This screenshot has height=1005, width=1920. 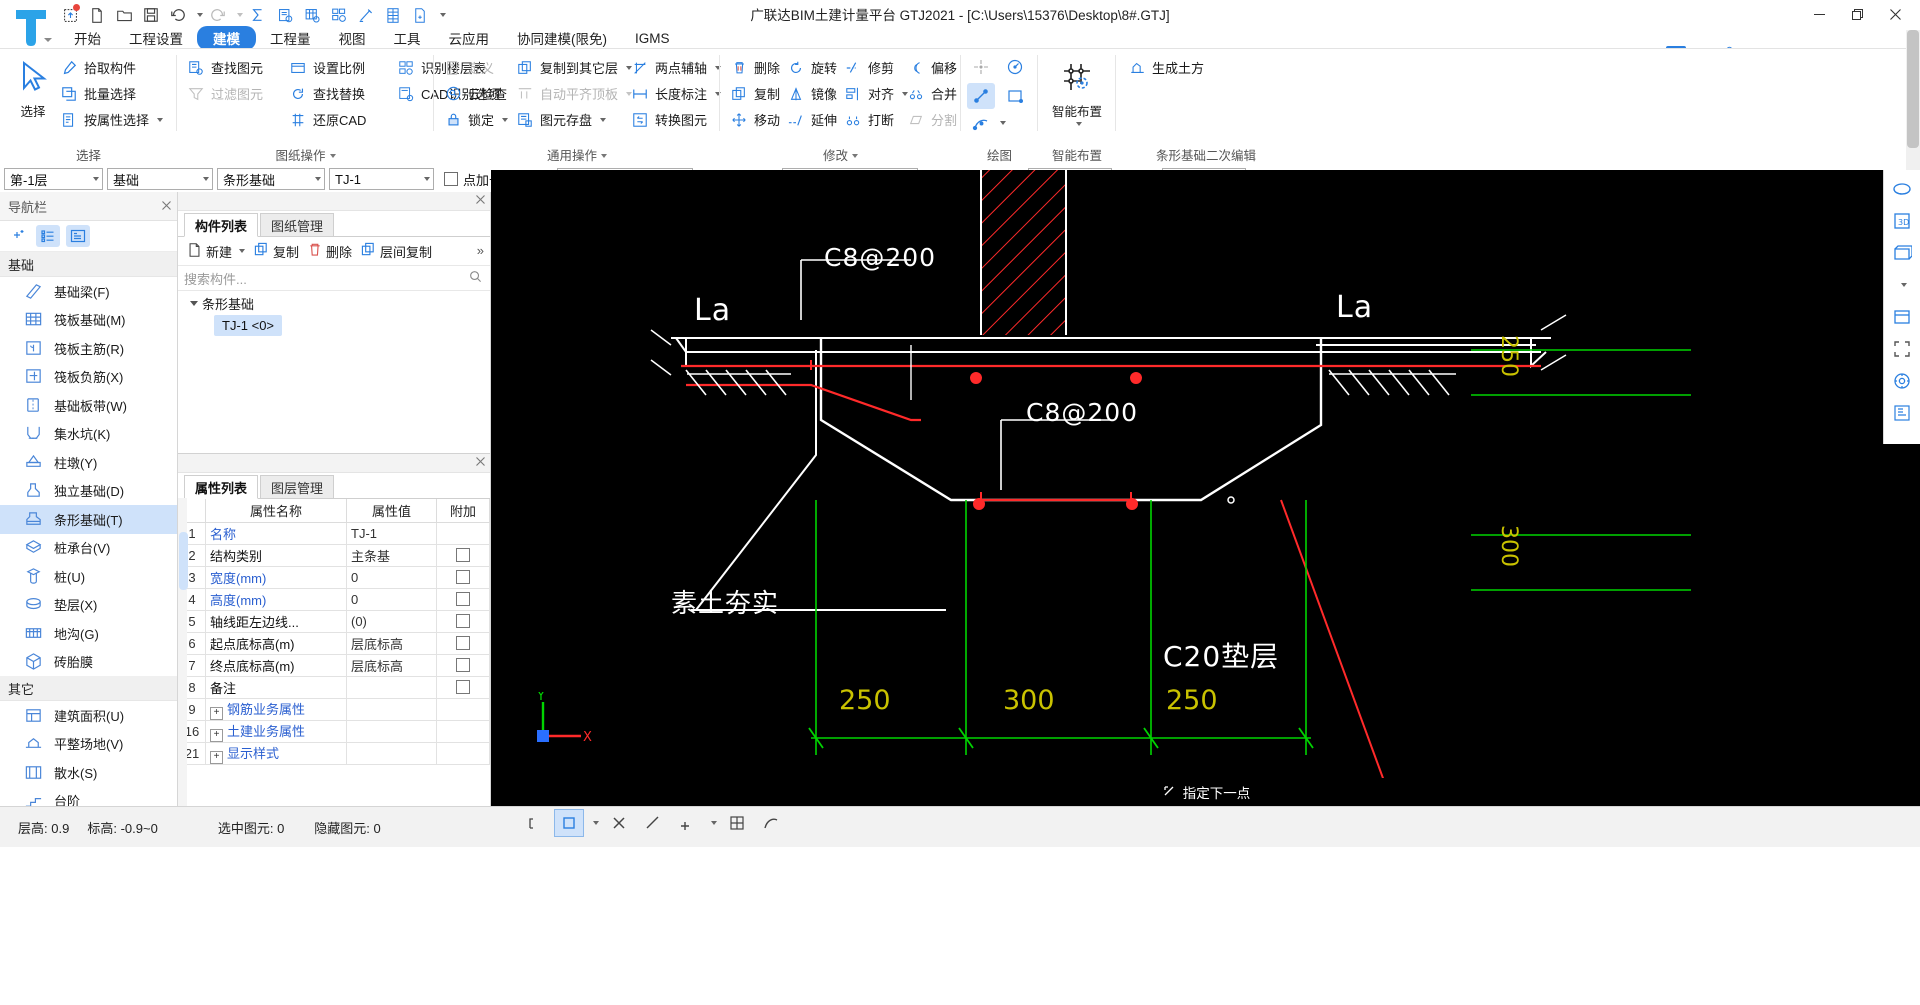 What do you see at coordinates (78, 236) in the screenshot?
I see `detail-view-icon` at bounding box center [78, 236].